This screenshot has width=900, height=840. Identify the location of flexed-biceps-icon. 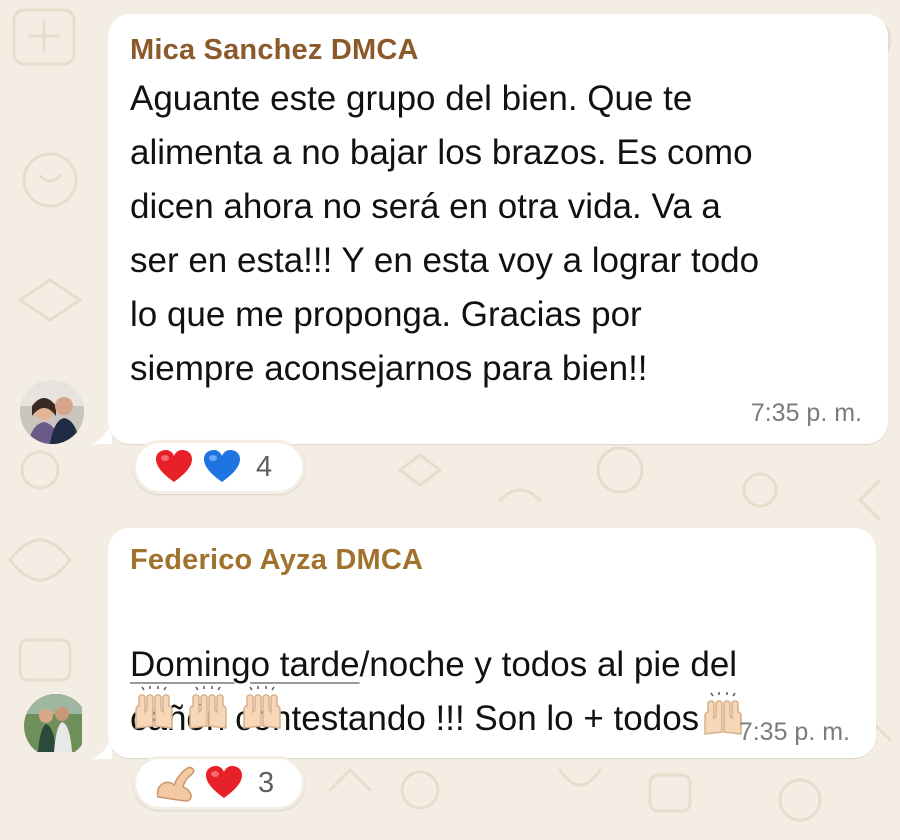
(175, 784).